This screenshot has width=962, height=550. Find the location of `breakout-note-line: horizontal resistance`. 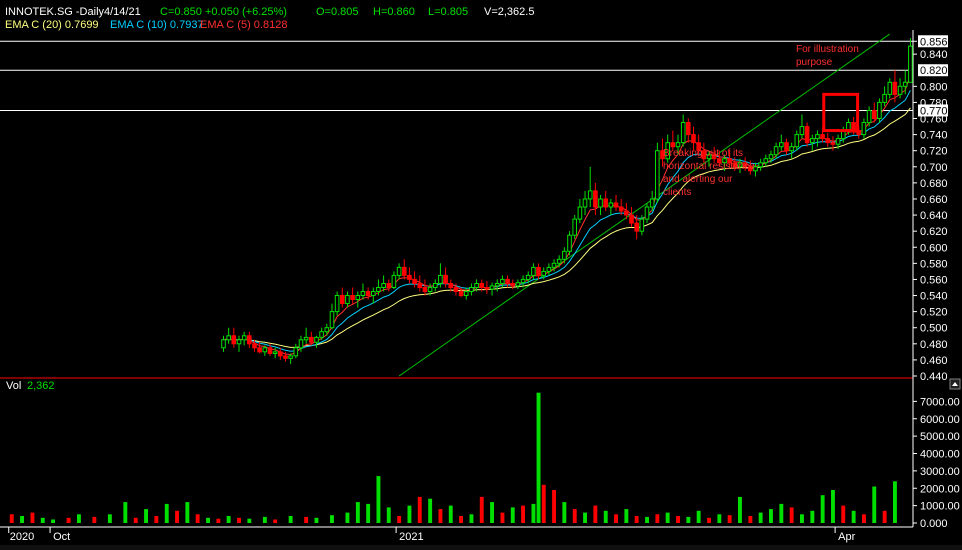

breakout-note-line: horizontal resistance is located at coordinates (709, 166).